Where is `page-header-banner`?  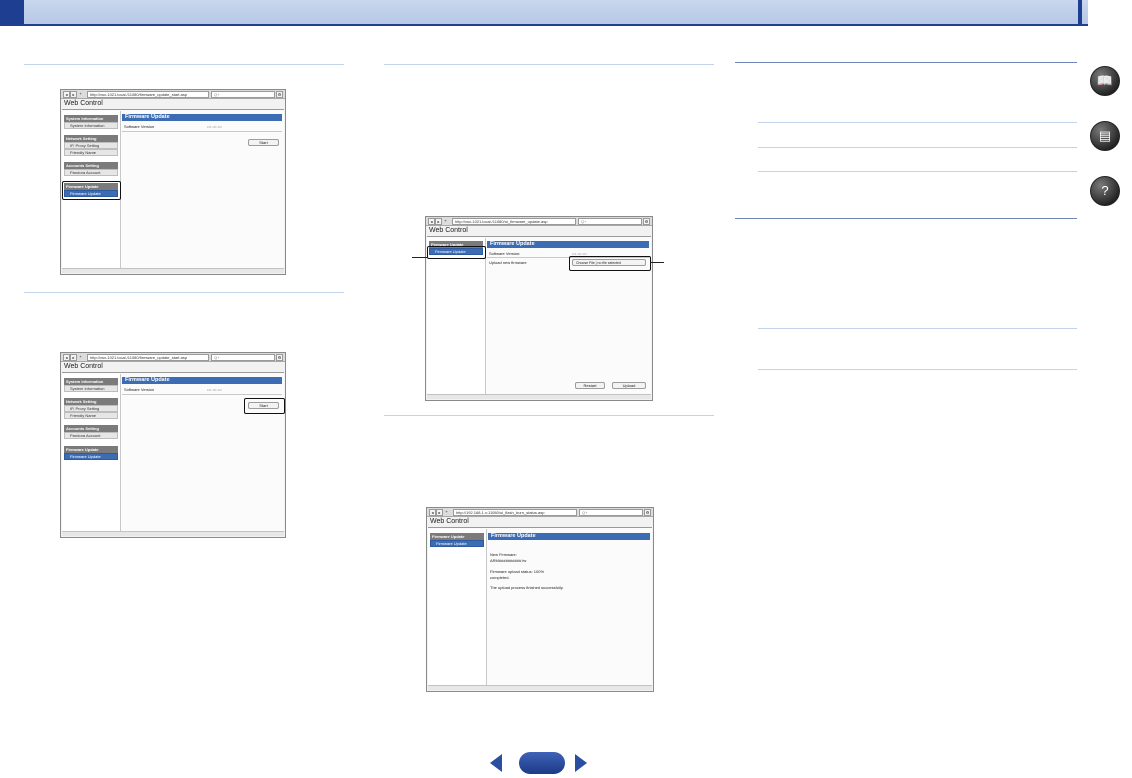
page-header-banner is located at coordinates (544, 13).